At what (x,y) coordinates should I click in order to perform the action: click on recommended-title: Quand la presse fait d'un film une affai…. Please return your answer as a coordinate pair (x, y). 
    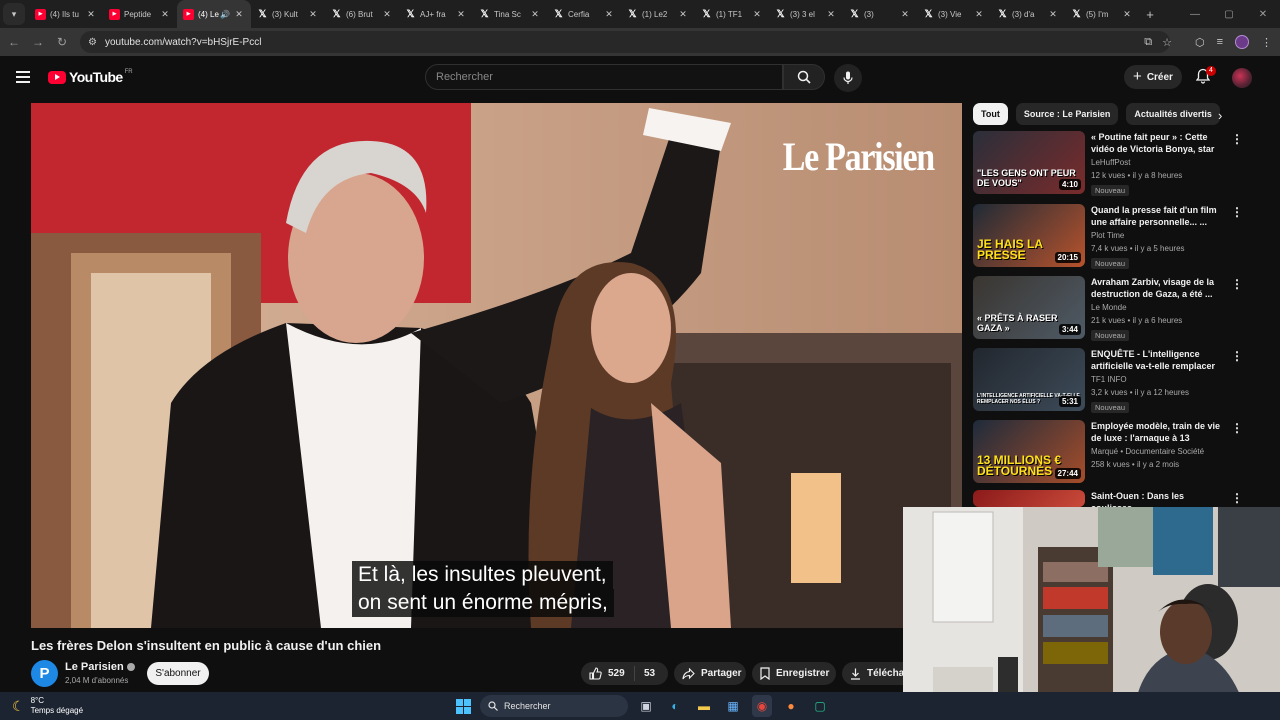
    Looking at the image, I should click on (1158, 216).